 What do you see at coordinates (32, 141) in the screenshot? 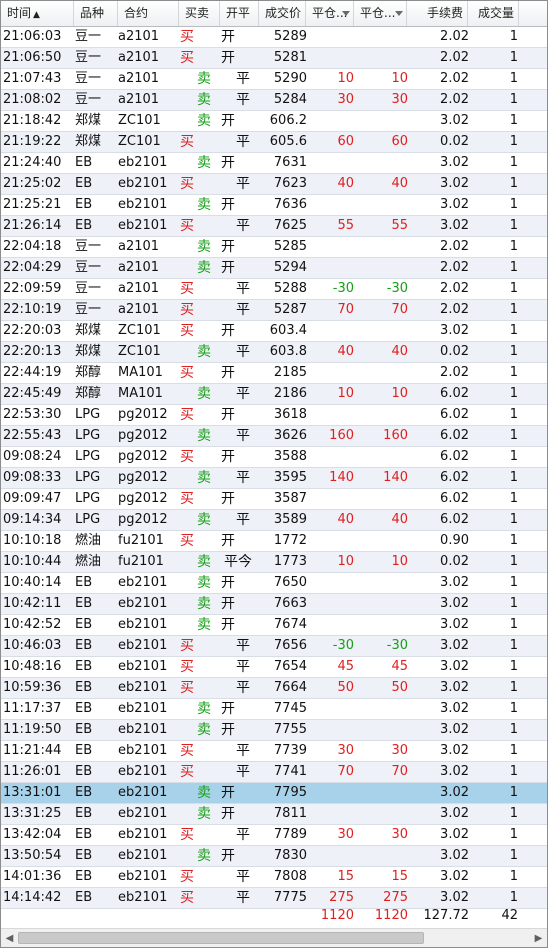
I see `cell-time: 21:19:22` at bounding box center [32, 141].